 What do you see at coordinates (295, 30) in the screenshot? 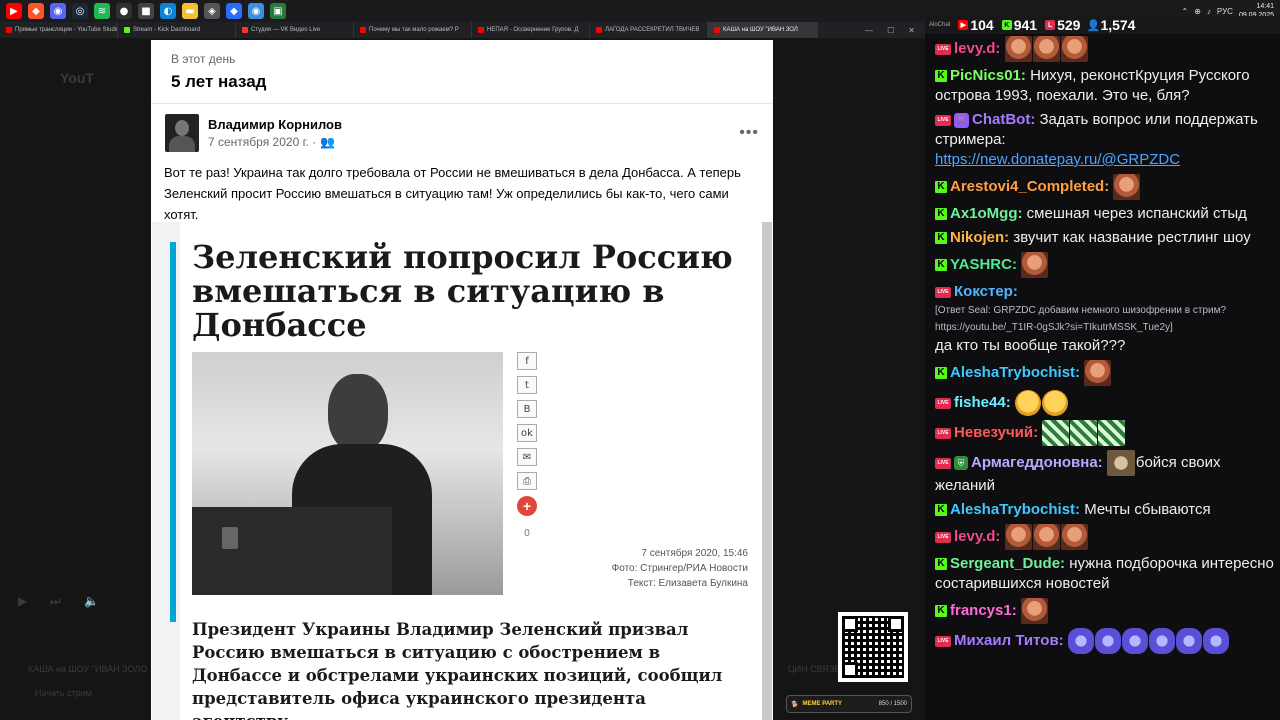
I see `browser-tab: Студия — VK Видео Live` at bounding box center [295, 30].